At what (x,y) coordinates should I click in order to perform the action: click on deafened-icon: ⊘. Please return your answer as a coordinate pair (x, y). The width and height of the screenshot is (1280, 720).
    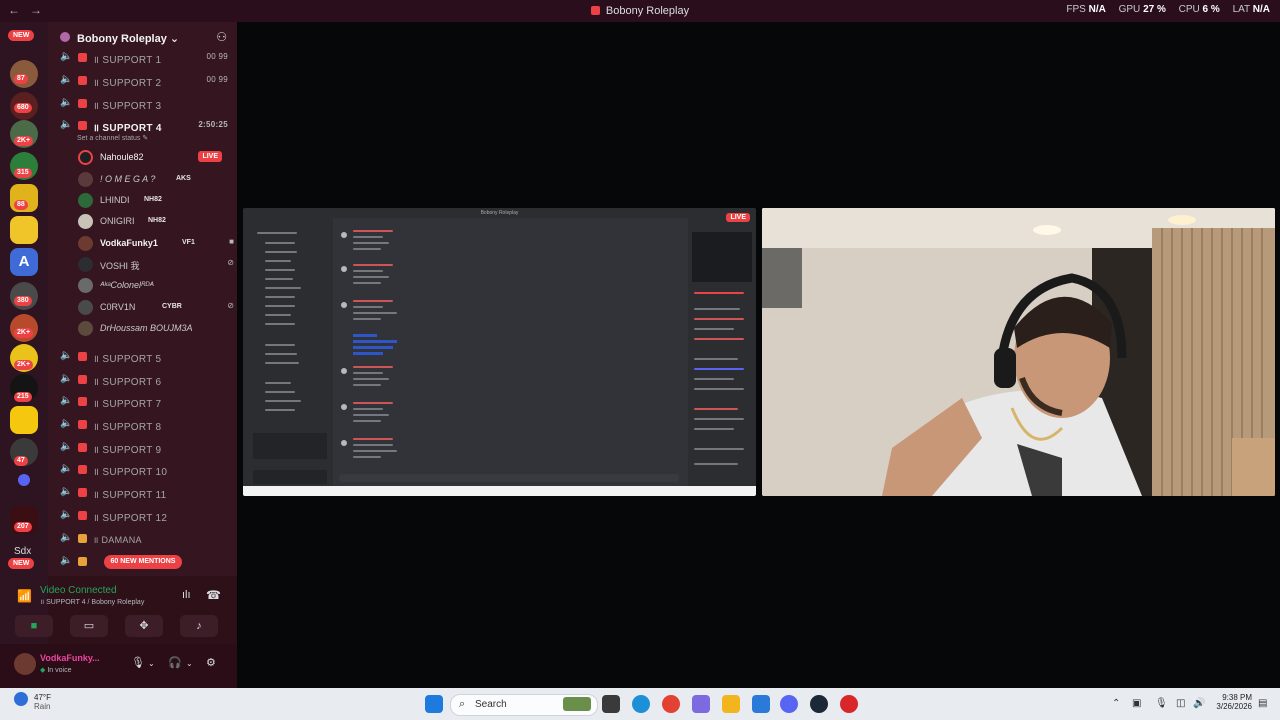
    Looking at the image, I should click on (230, 305).